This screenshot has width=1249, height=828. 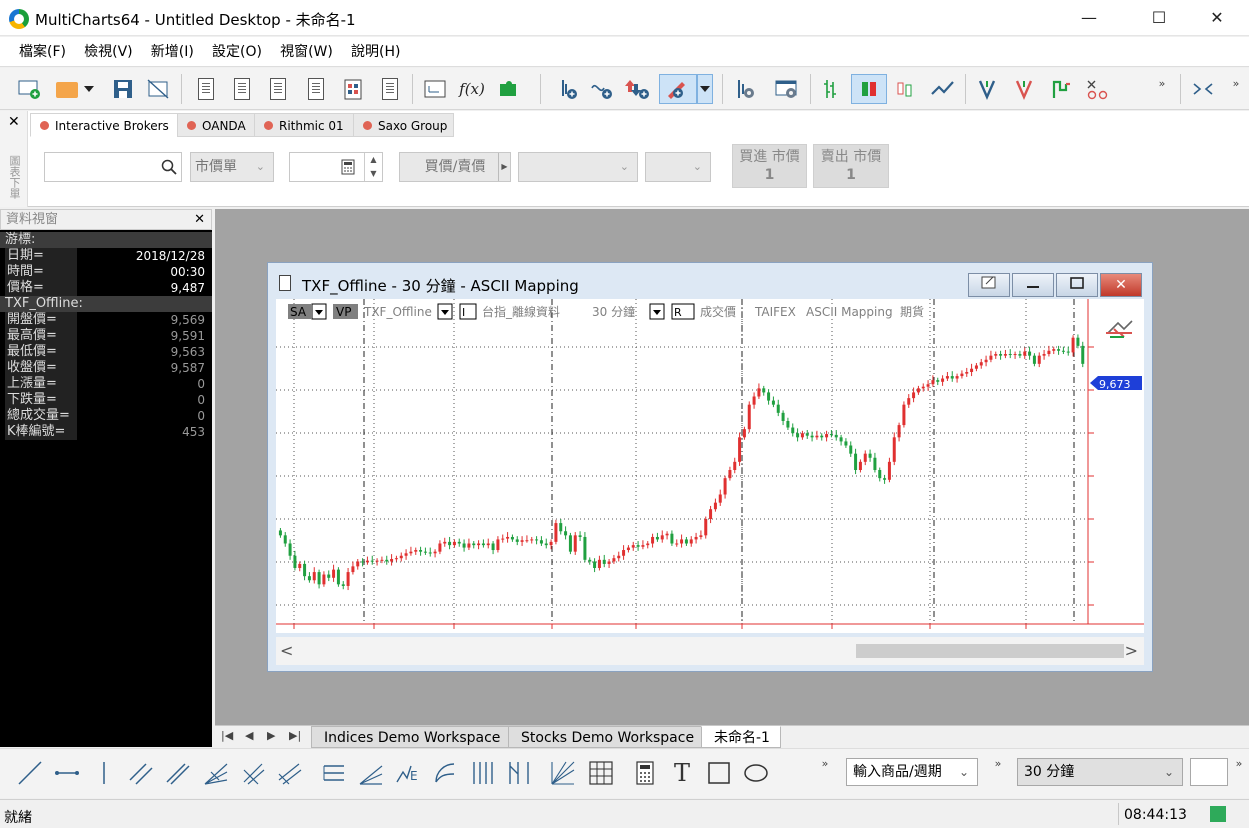 What do you see at coordinates (905, 89) in the screenshot?
I see `hollow-candle-icon` at bounding box center [905, 89].